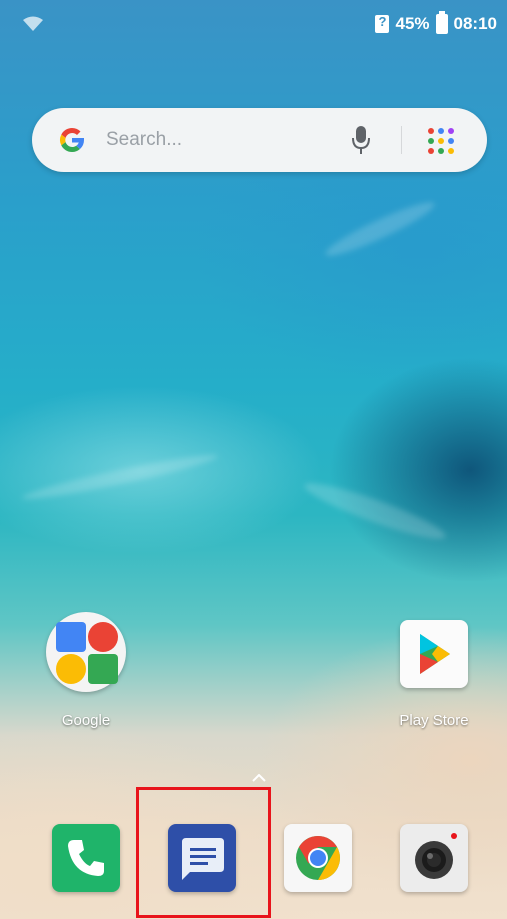 The width and height of the screenshot is (507, 919). I want to click on status-indicators: 45% 08:10, so click(436, 23).